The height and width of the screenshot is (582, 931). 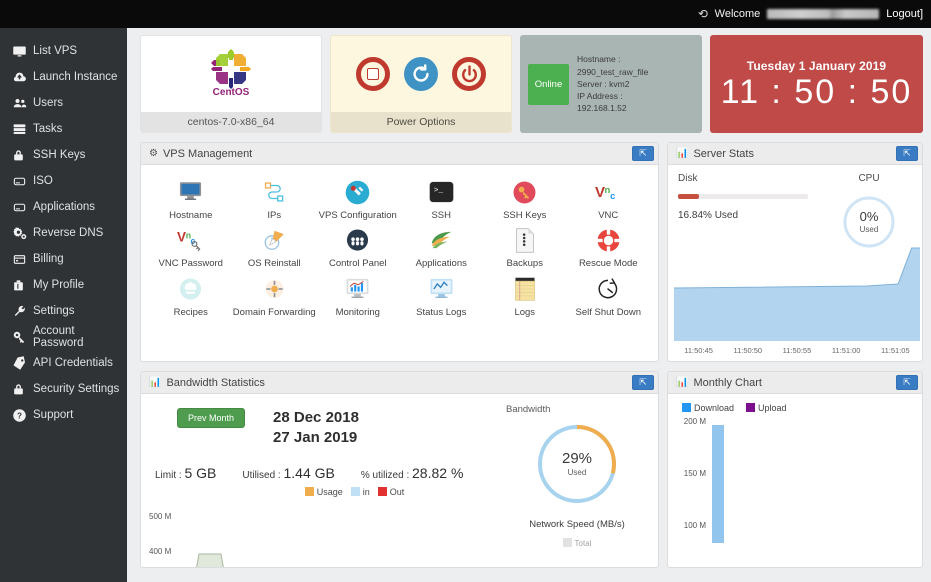 What do you see at coordinates (609, 247) in the screenshot?
I see `vps-action-rescue-mode: Rescue Mode` at bounding box center [609, 247].